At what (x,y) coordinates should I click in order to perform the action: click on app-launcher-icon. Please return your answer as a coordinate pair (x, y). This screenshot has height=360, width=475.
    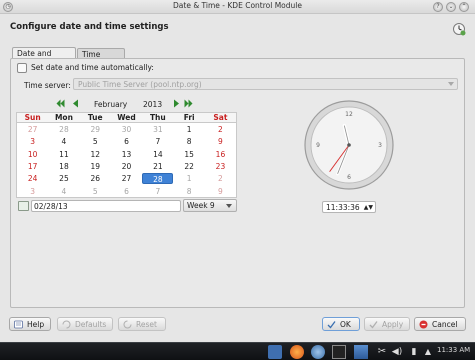
    Looking at the image, I should click on (275, 352).